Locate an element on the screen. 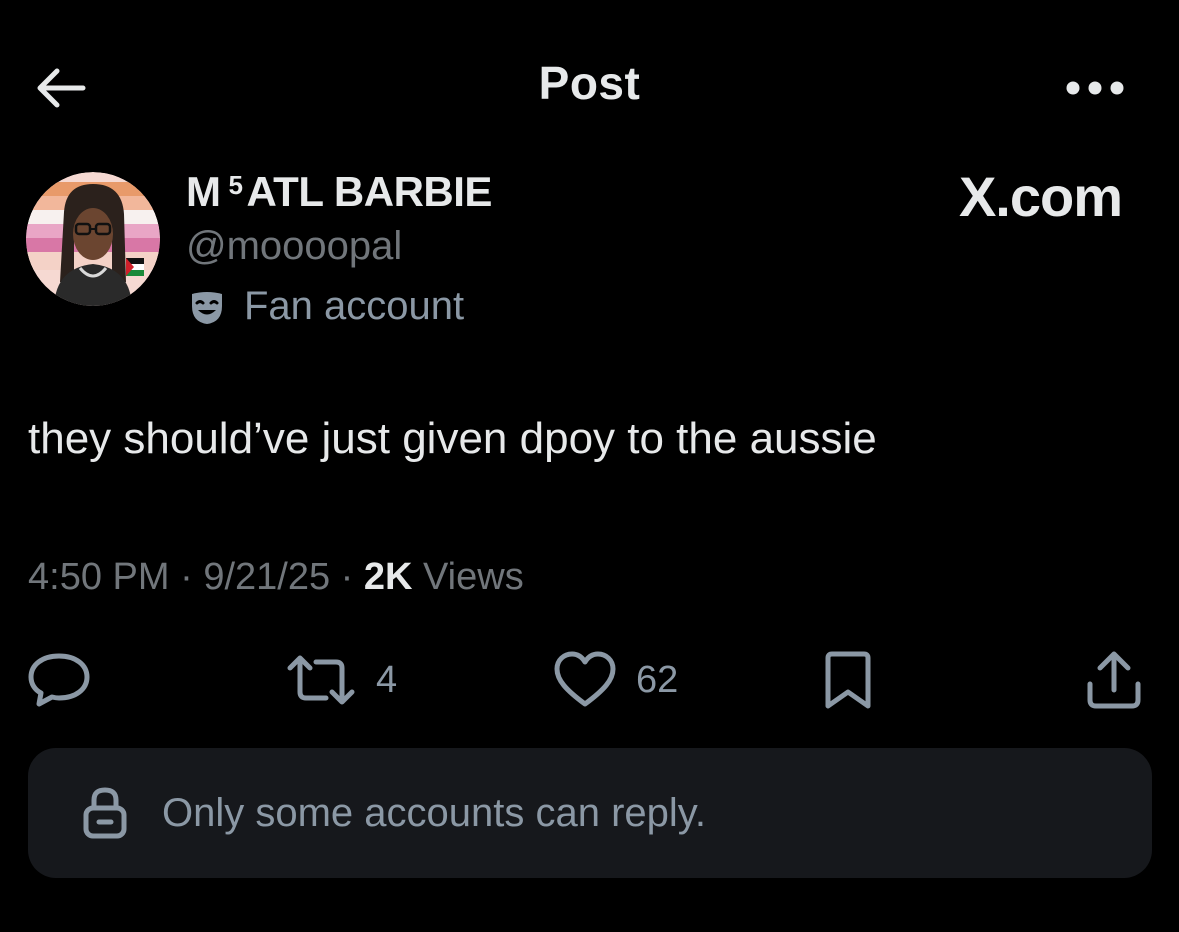 This screenshot has height=932, width=1179. reply-bubble-icon is located at coordinates (59, 680).